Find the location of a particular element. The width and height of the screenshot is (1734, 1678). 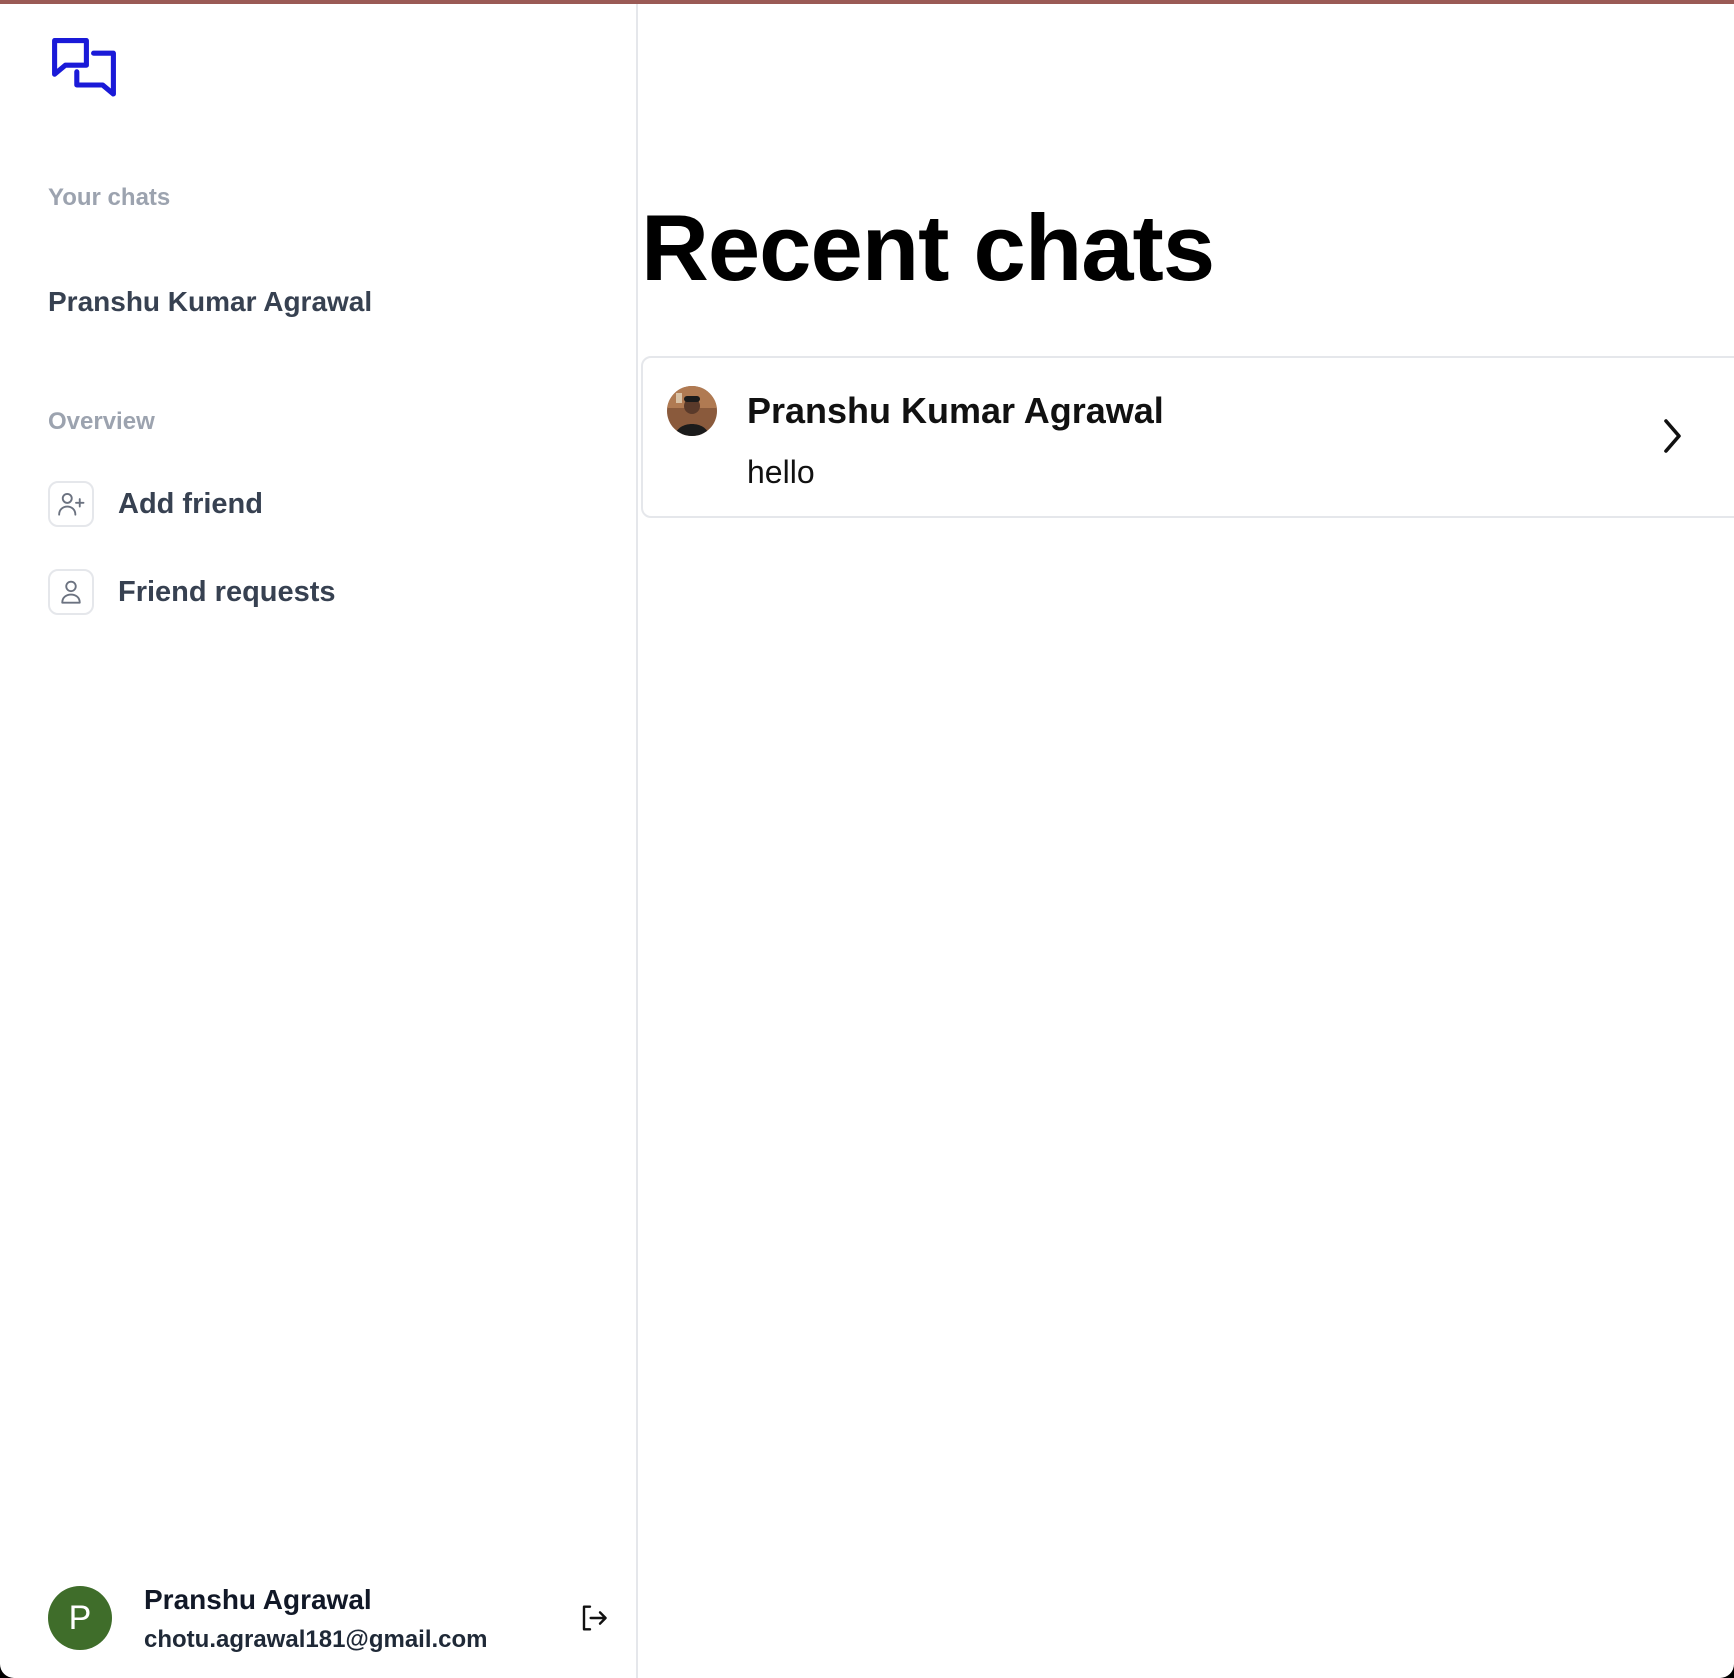

overview-heading: Overview is located at coordinates (101, 421).